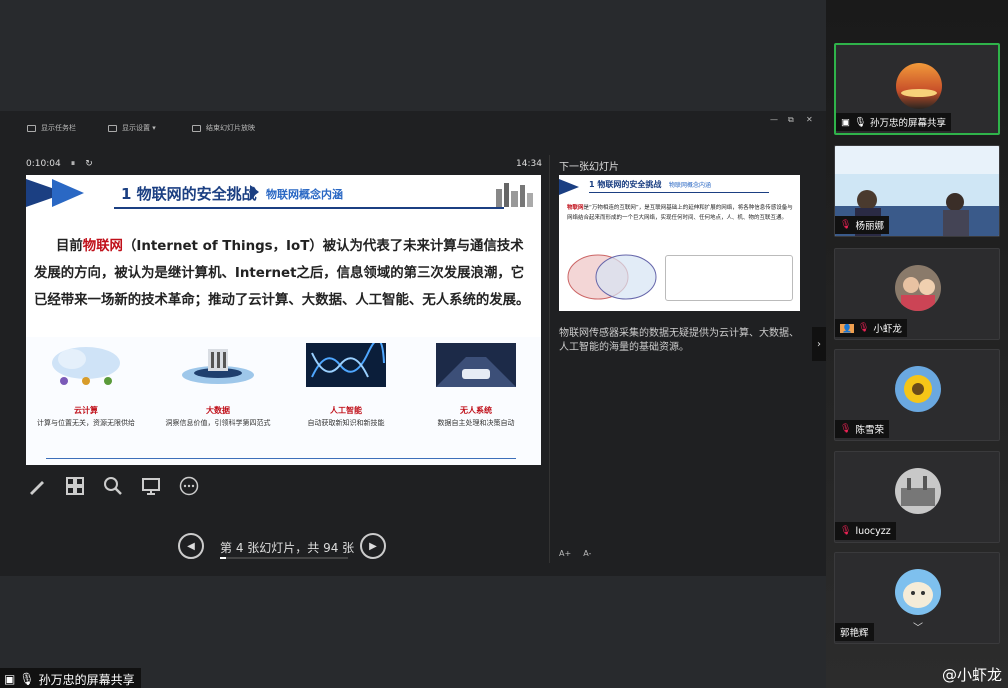 This screenshot has height=688, width=1008. I want to click on minimize-button: —, so click(774, 119).